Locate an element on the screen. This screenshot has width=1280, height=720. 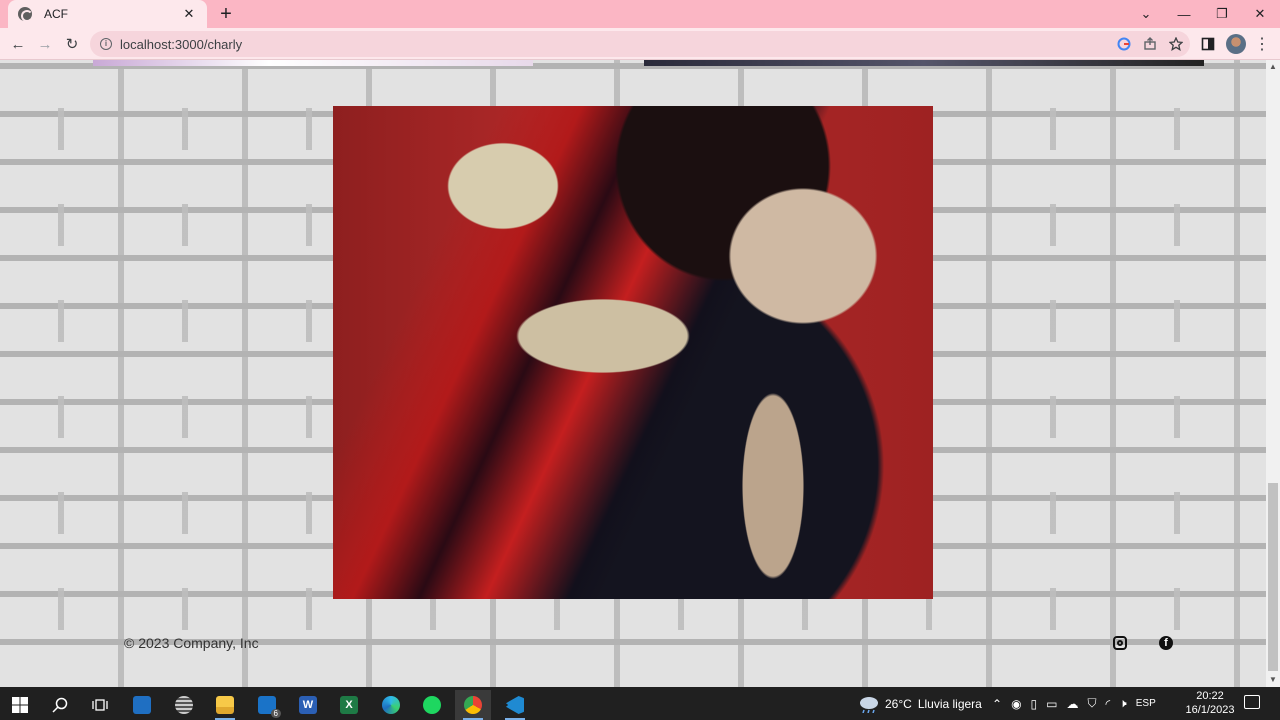
windows-logo-icon is located at coordinates (20, 705).